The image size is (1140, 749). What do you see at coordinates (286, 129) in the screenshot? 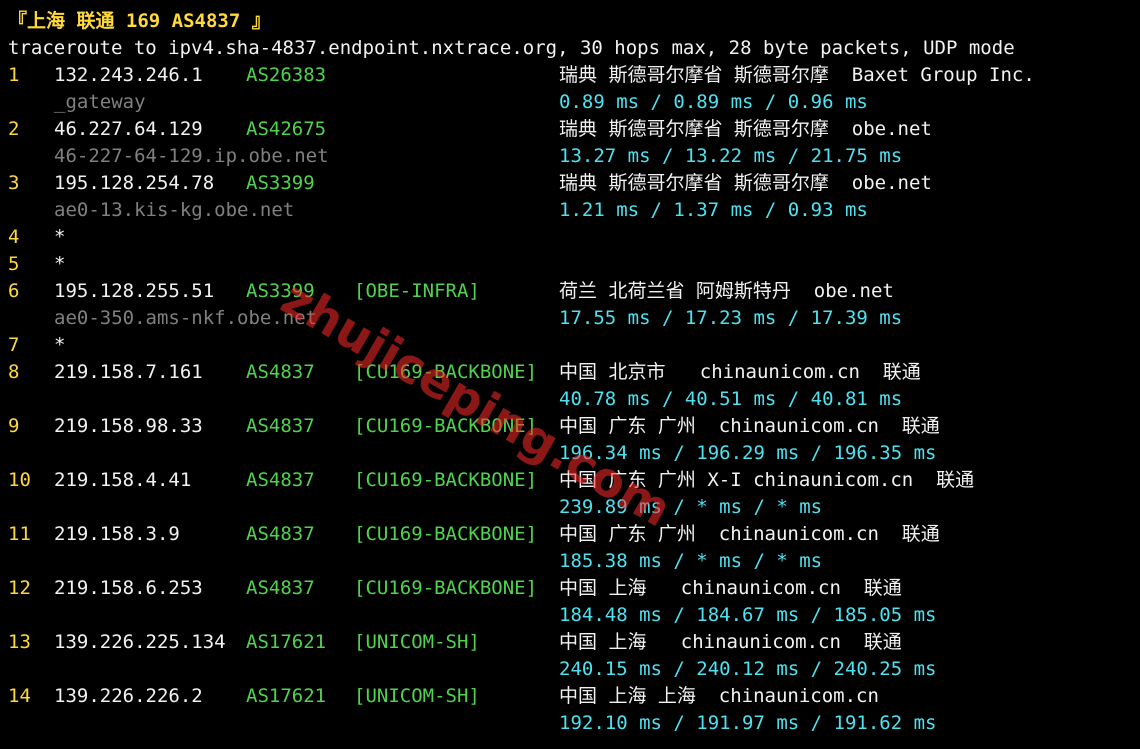
I see `hop-asn: AS42675` at bounding box center [286, 129].